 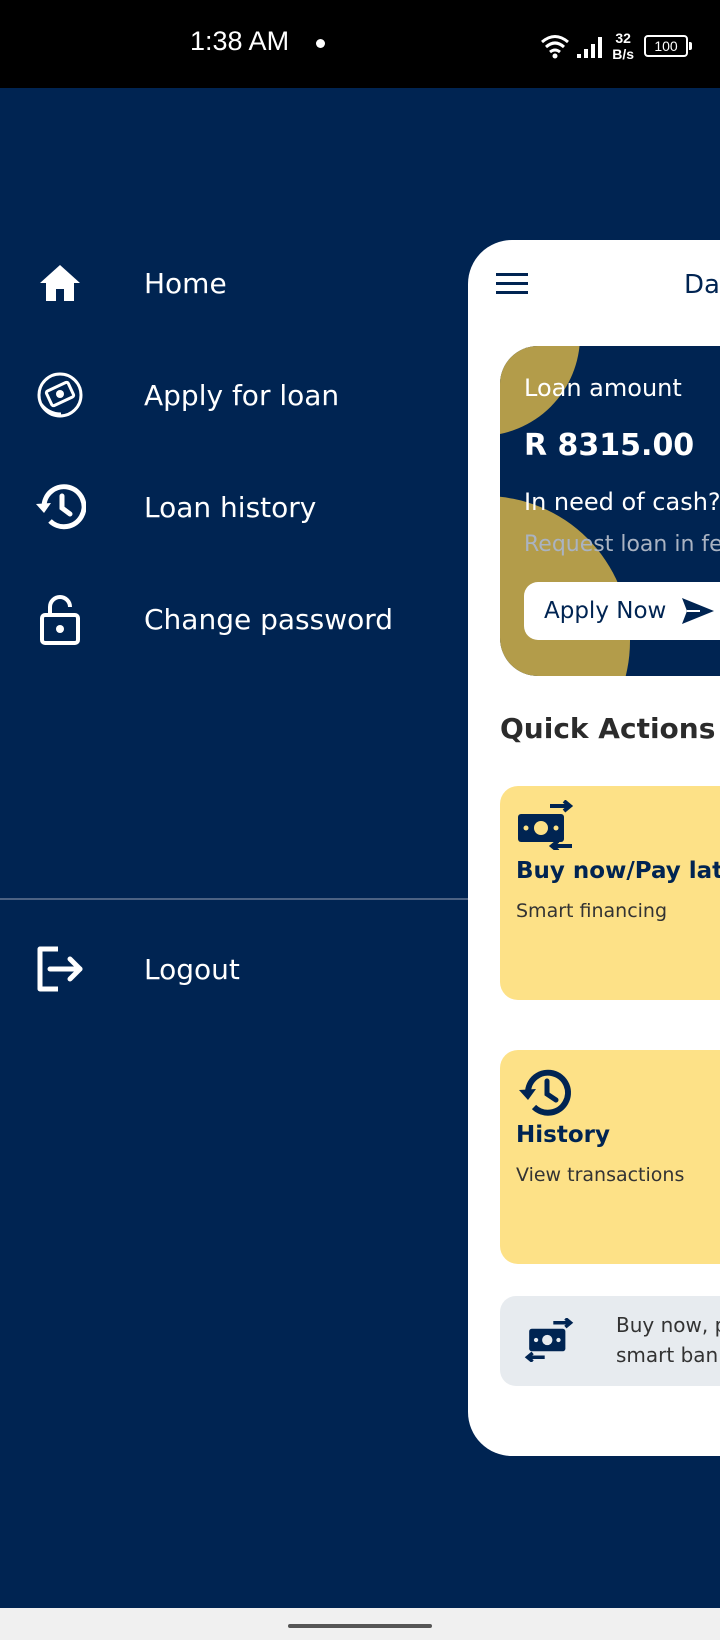 I want to click on network-speed: 32 B/s, so click(x=623, y=46).